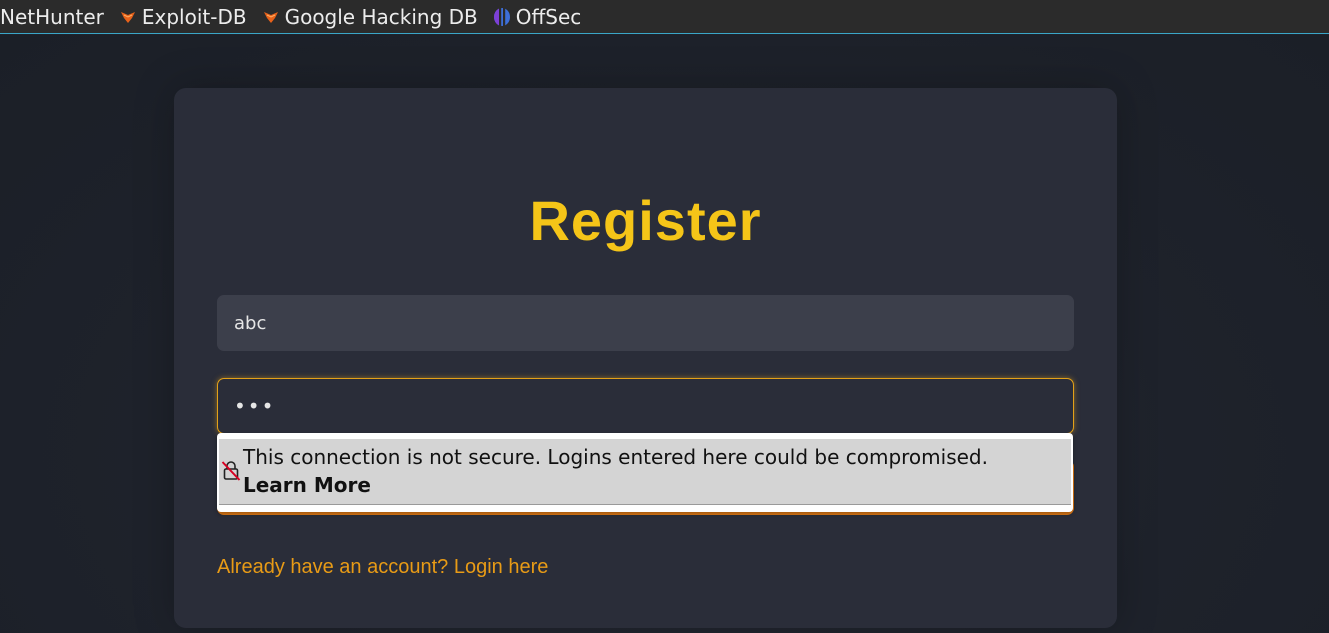  What do you see at coordinates (194, 16) in the screenshot?
I see `bookmark-label: Exploit-DB` at bounding box center [194, 16].